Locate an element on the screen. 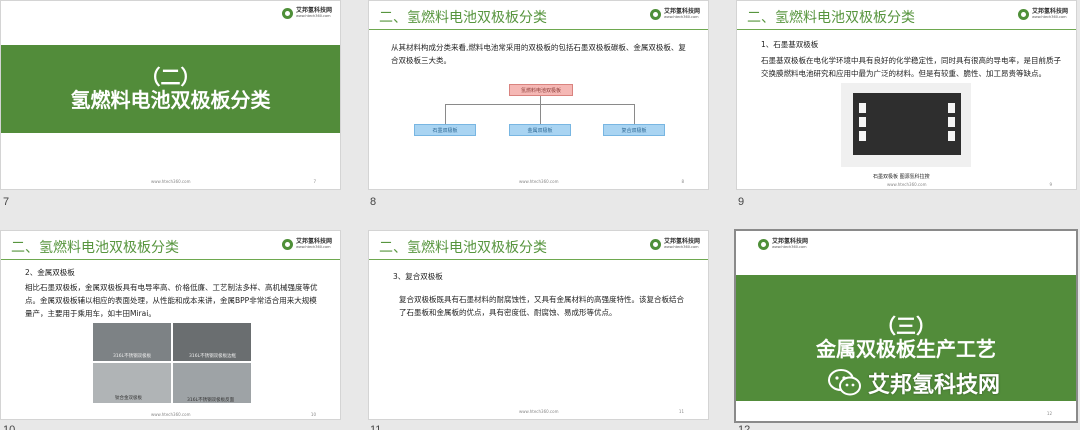 The image size is (1080, 430). slide-number: 9 is located at coordinates (741, 202).